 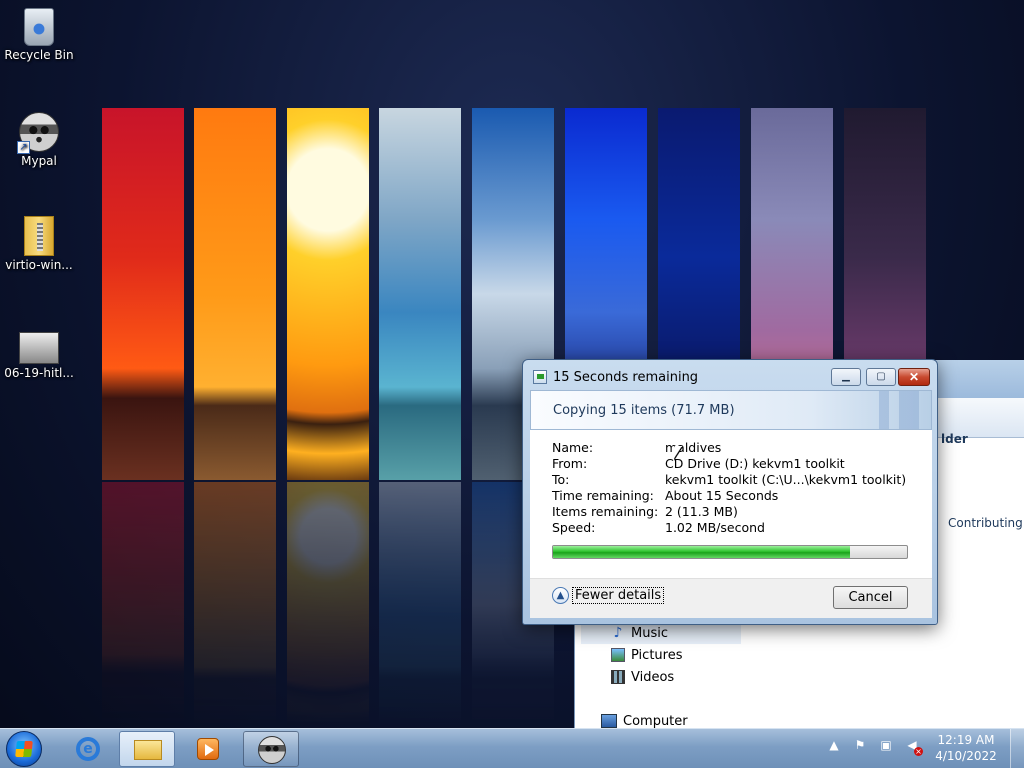 I want to click on videos-icon, so click(x=618, y=677).